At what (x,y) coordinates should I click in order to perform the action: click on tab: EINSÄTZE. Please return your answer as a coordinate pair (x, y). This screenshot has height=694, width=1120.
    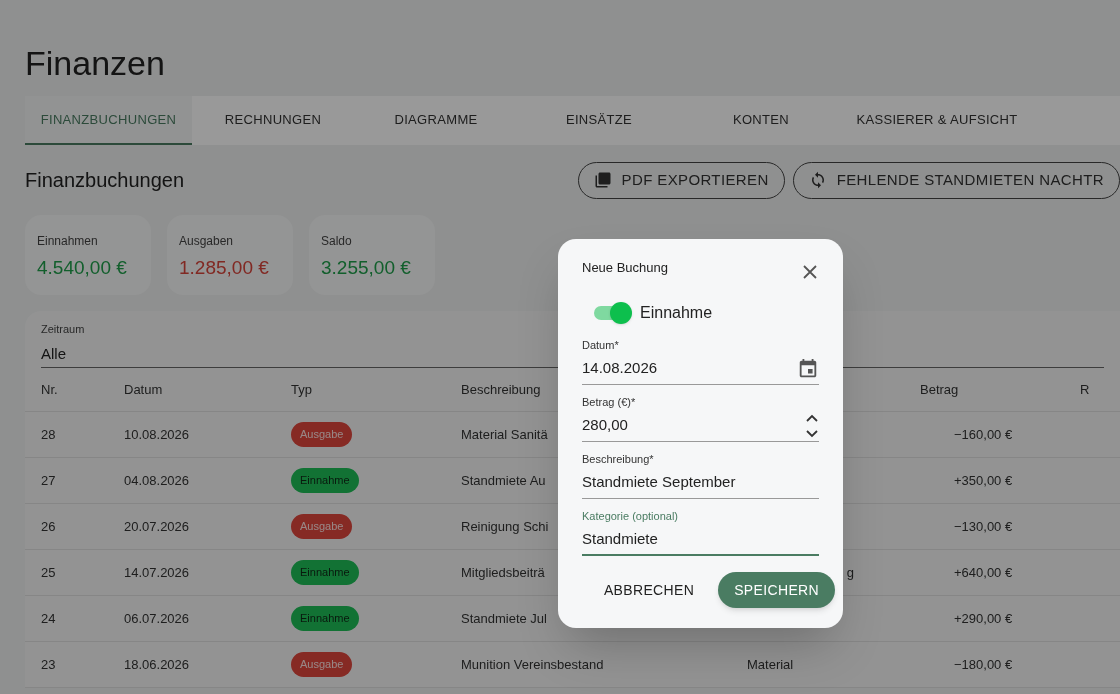
    Looking at the image, I should click on (599, 120).